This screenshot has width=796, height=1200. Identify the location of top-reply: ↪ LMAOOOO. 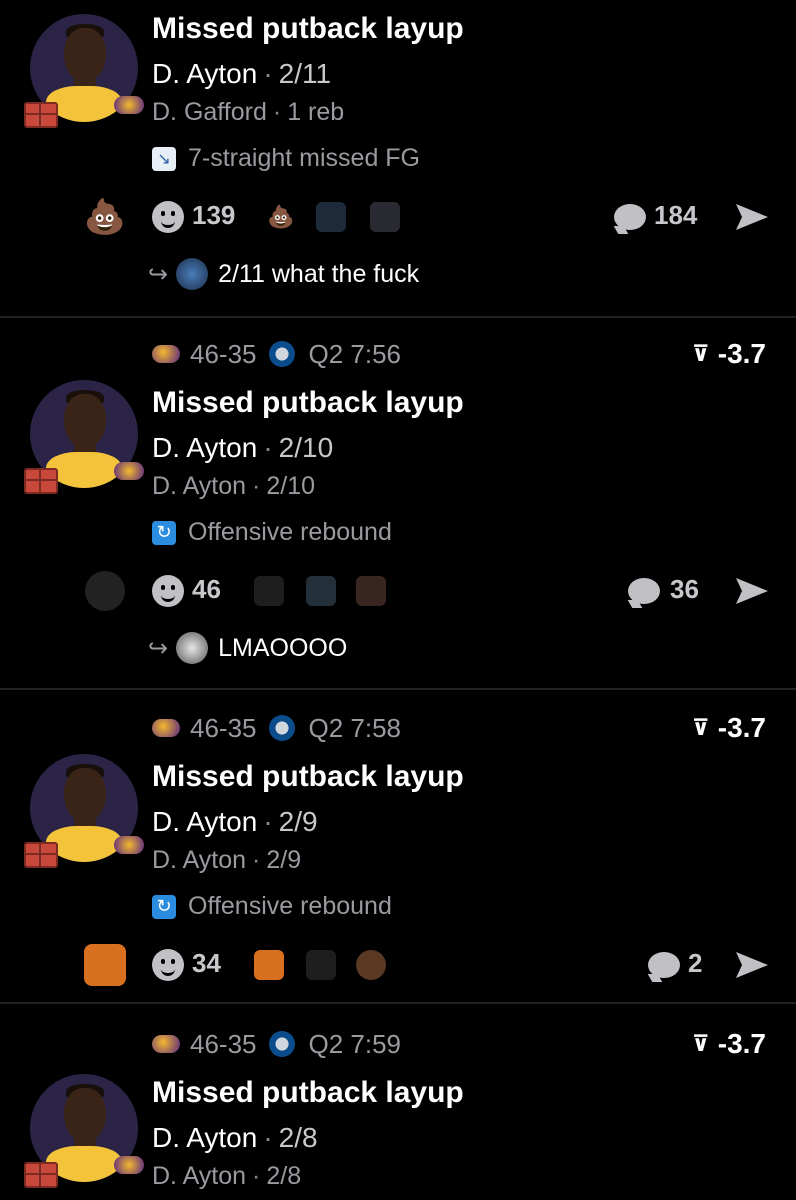
(247, 648).